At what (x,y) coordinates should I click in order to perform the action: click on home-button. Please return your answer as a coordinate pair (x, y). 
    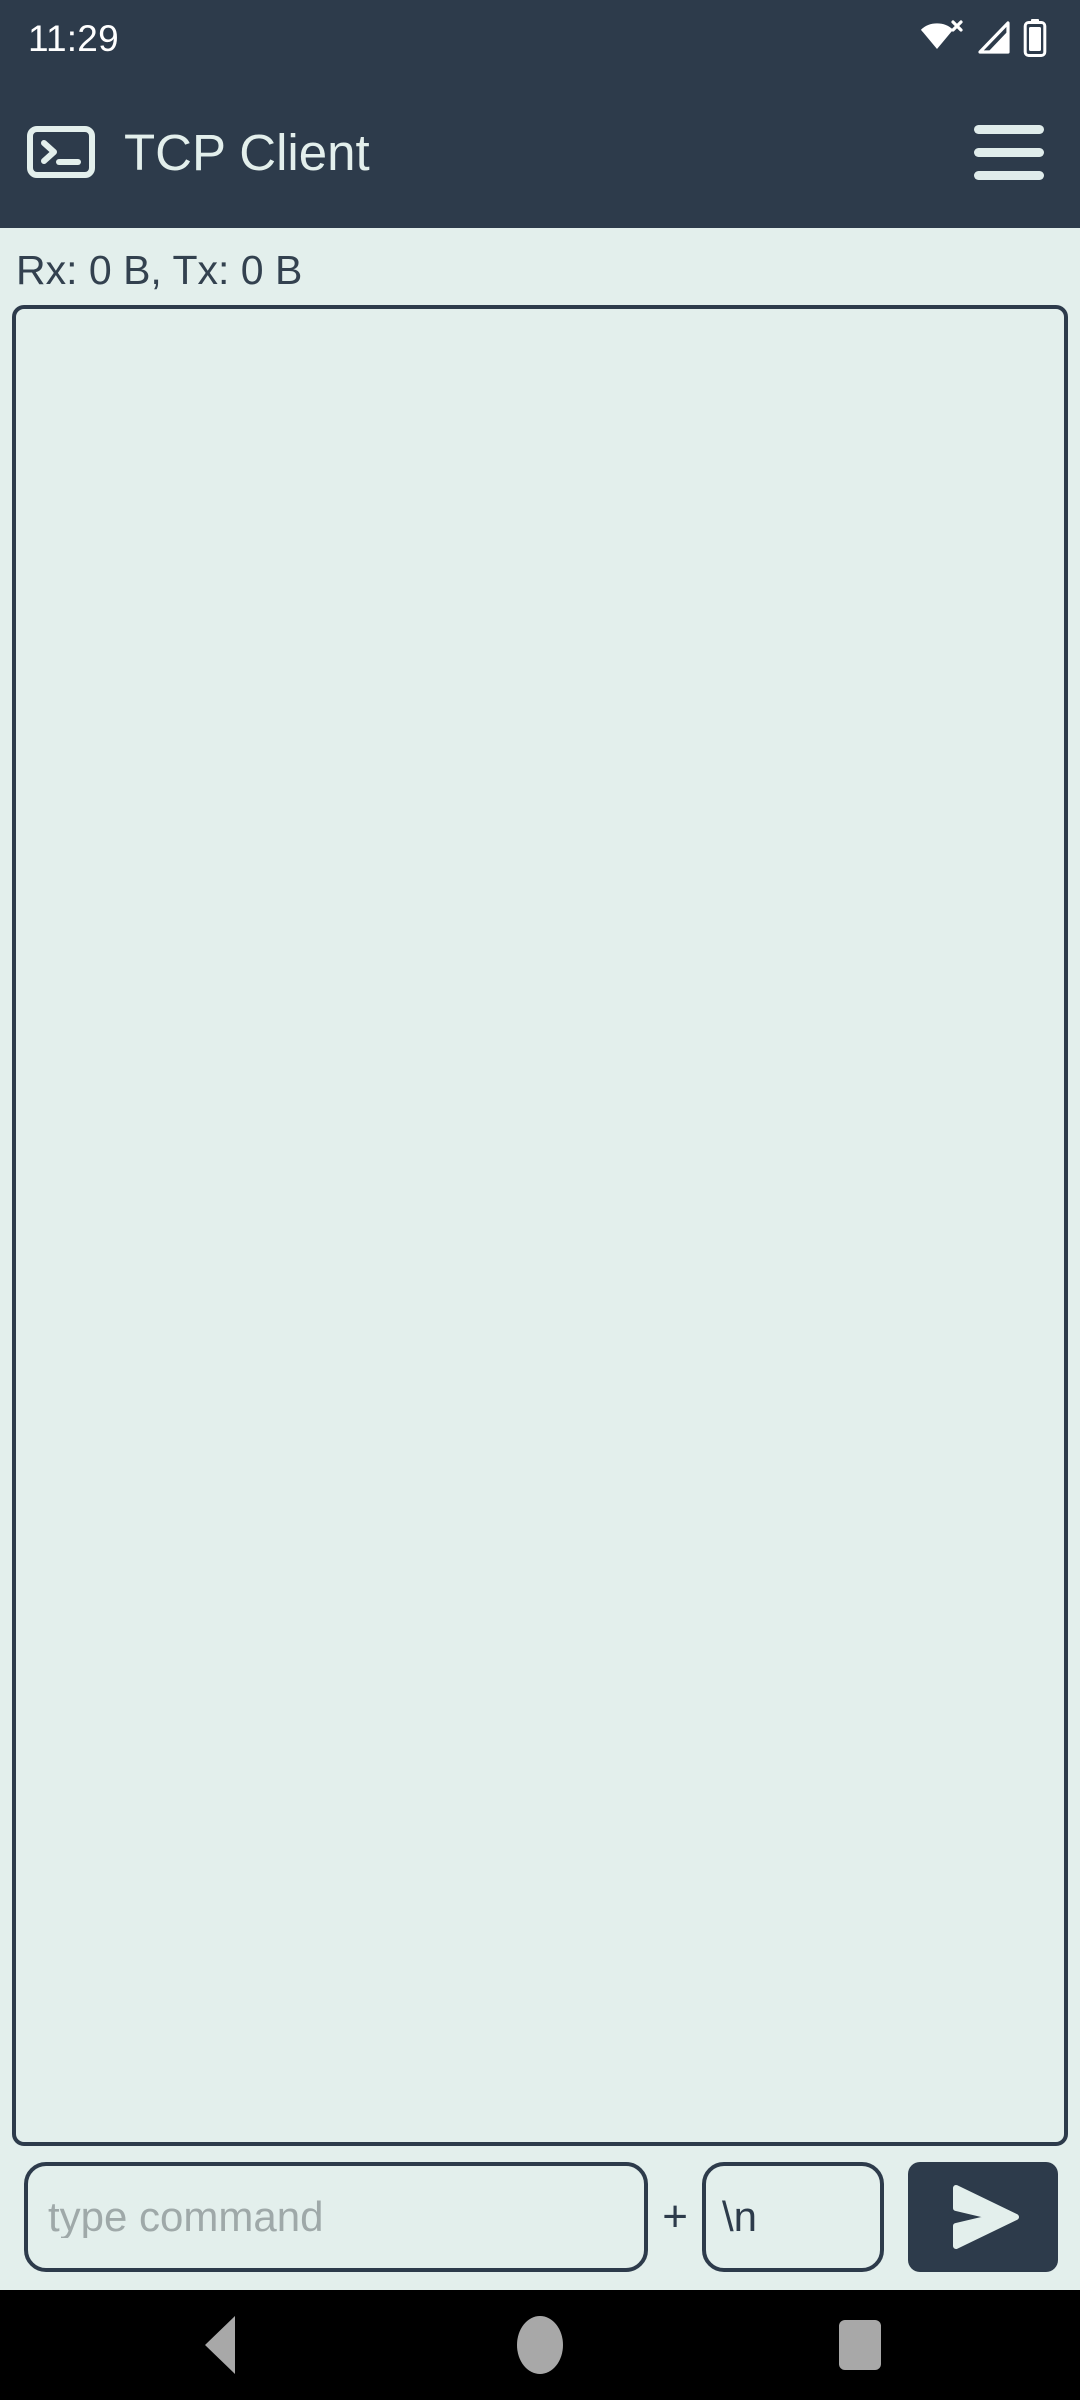
    Looking at the image, I should click on (540, 2345).